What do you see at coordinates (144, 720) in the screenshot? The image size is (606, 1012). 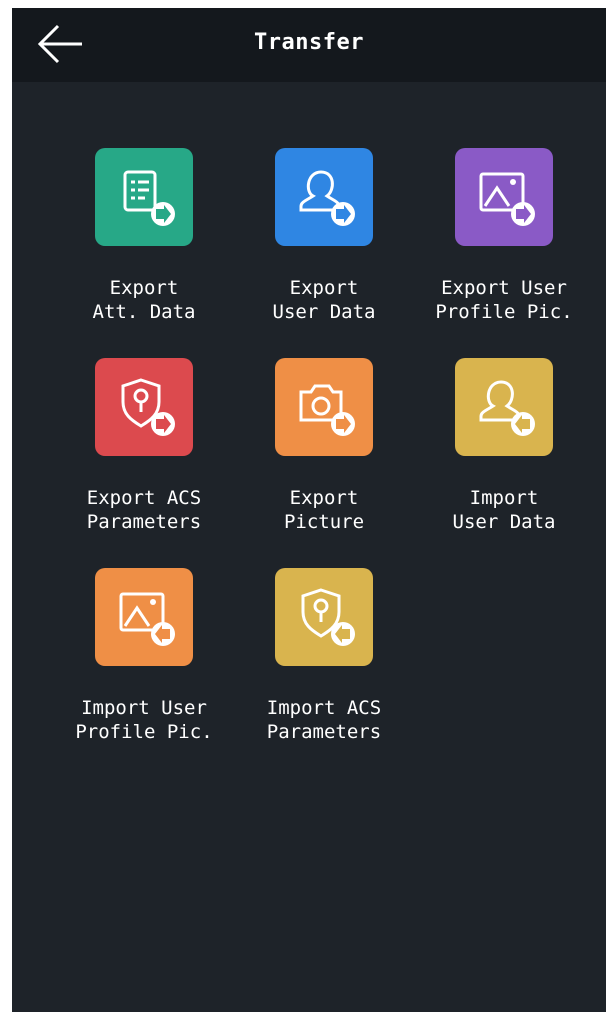 I see `tile-label: Import User Profile Pic.` at bounding box center [144, 720].